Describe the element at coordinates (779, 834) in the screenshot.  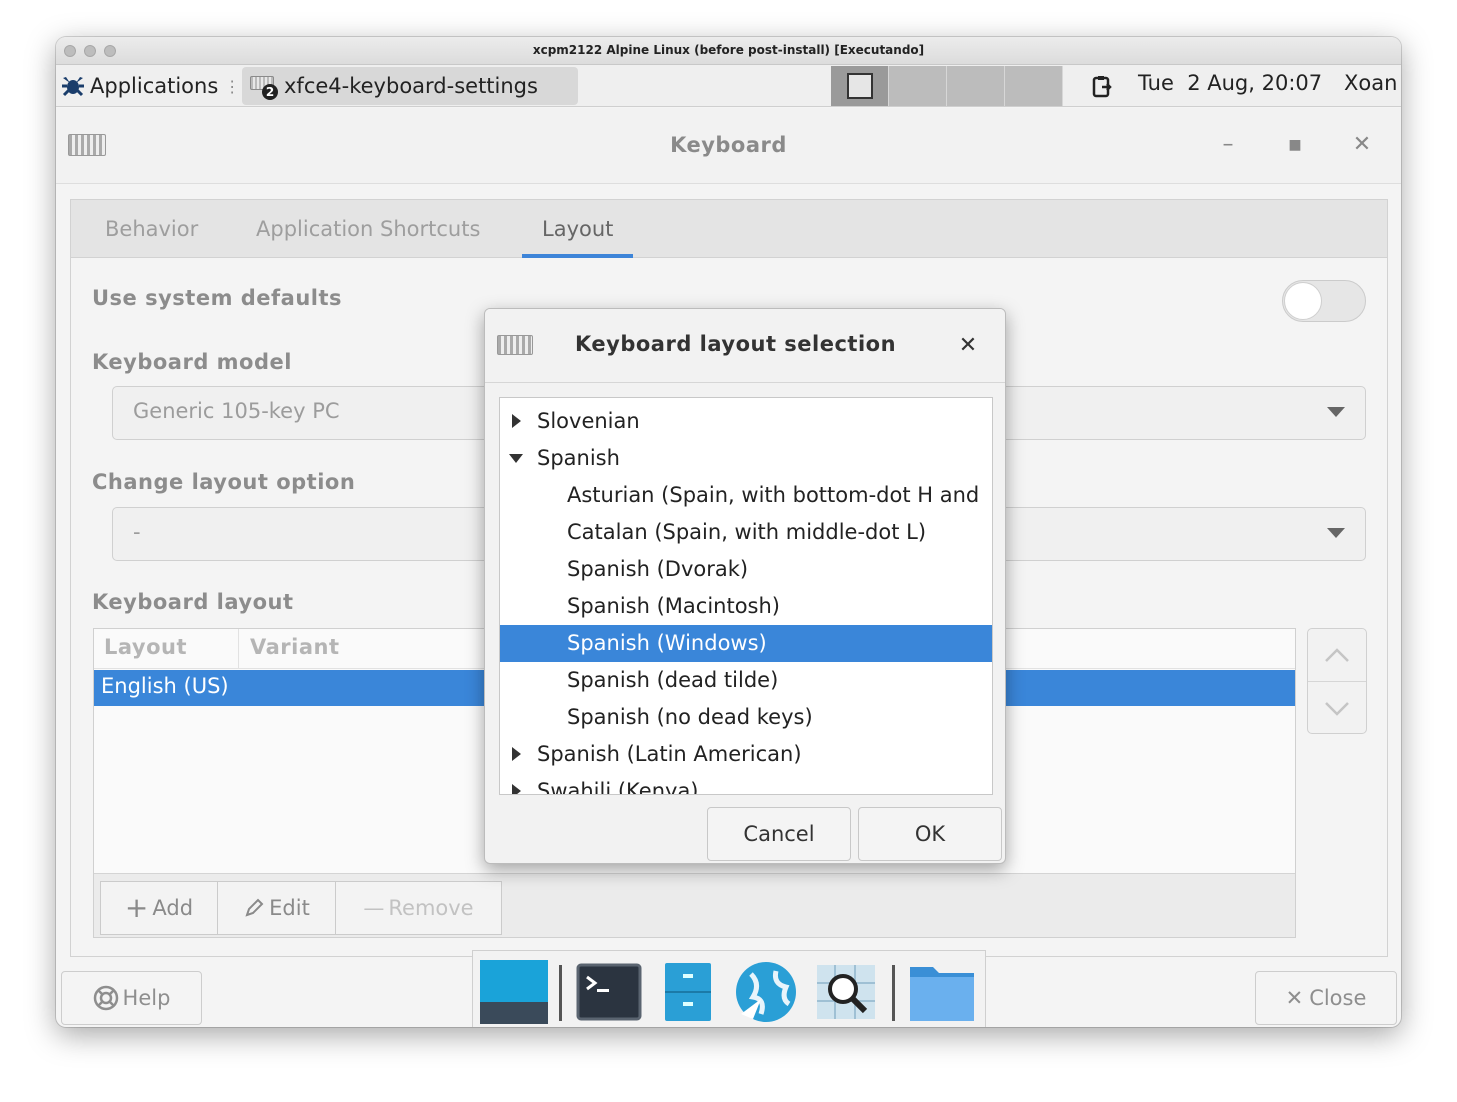
I see `cancel-button: Cancel` at that location.